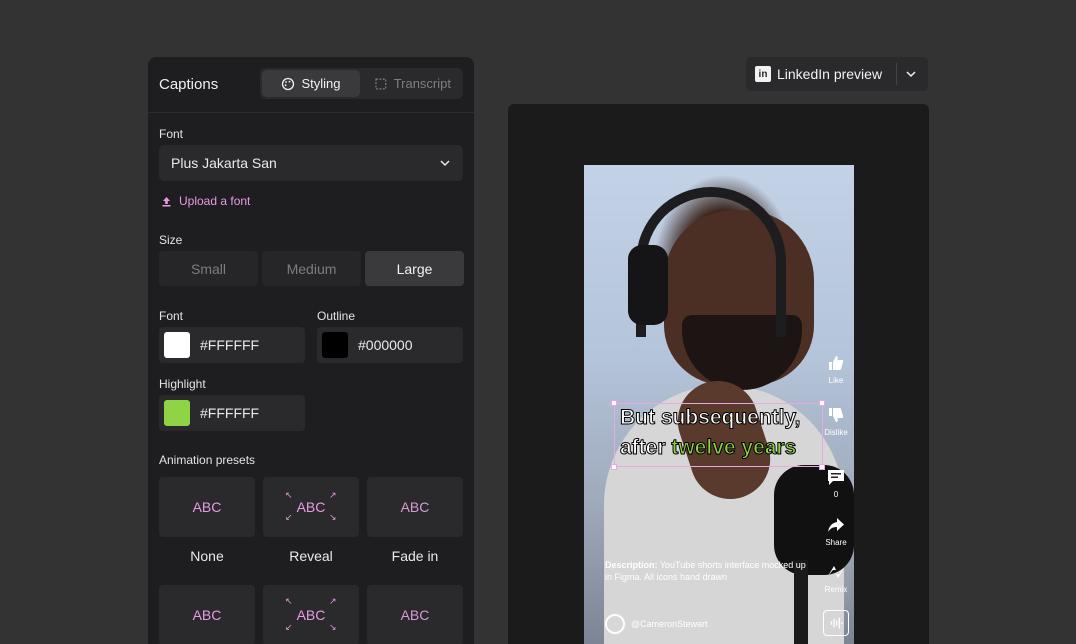 The image size is (1076, 644). I want to click on dislike-label: Dislike, so click(836, 432).